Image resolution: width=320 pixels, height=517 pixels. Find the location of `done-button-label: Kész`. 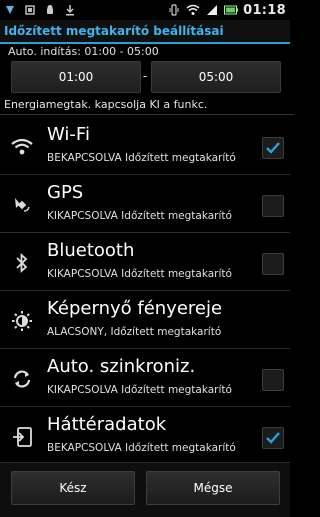

done-button-label: Kész is located at coordinates (73, 488).